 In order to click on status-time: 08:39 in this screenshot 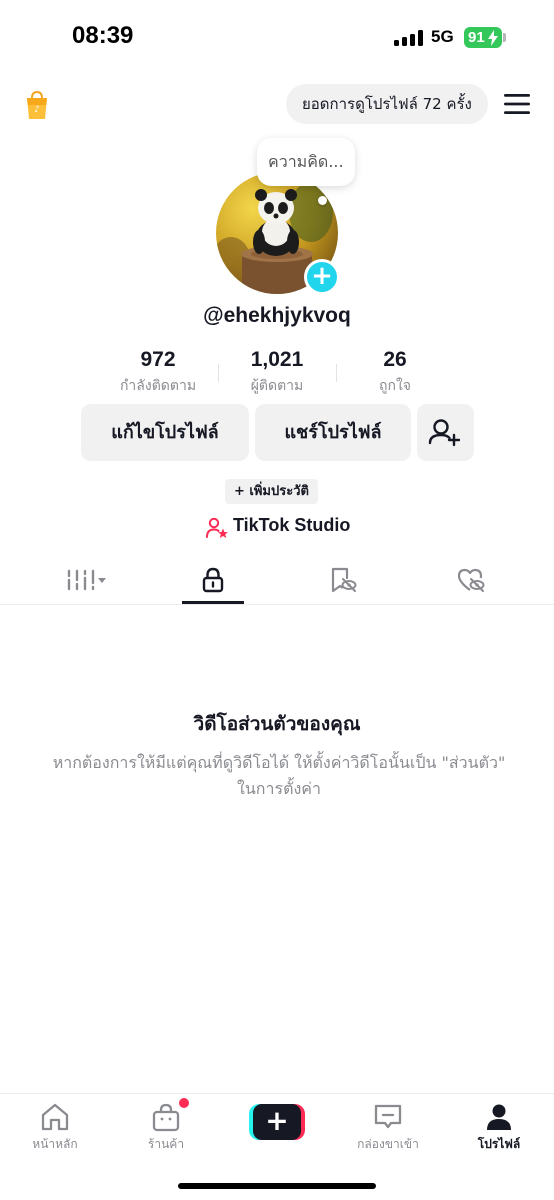, I will do `click(103, 35)`.